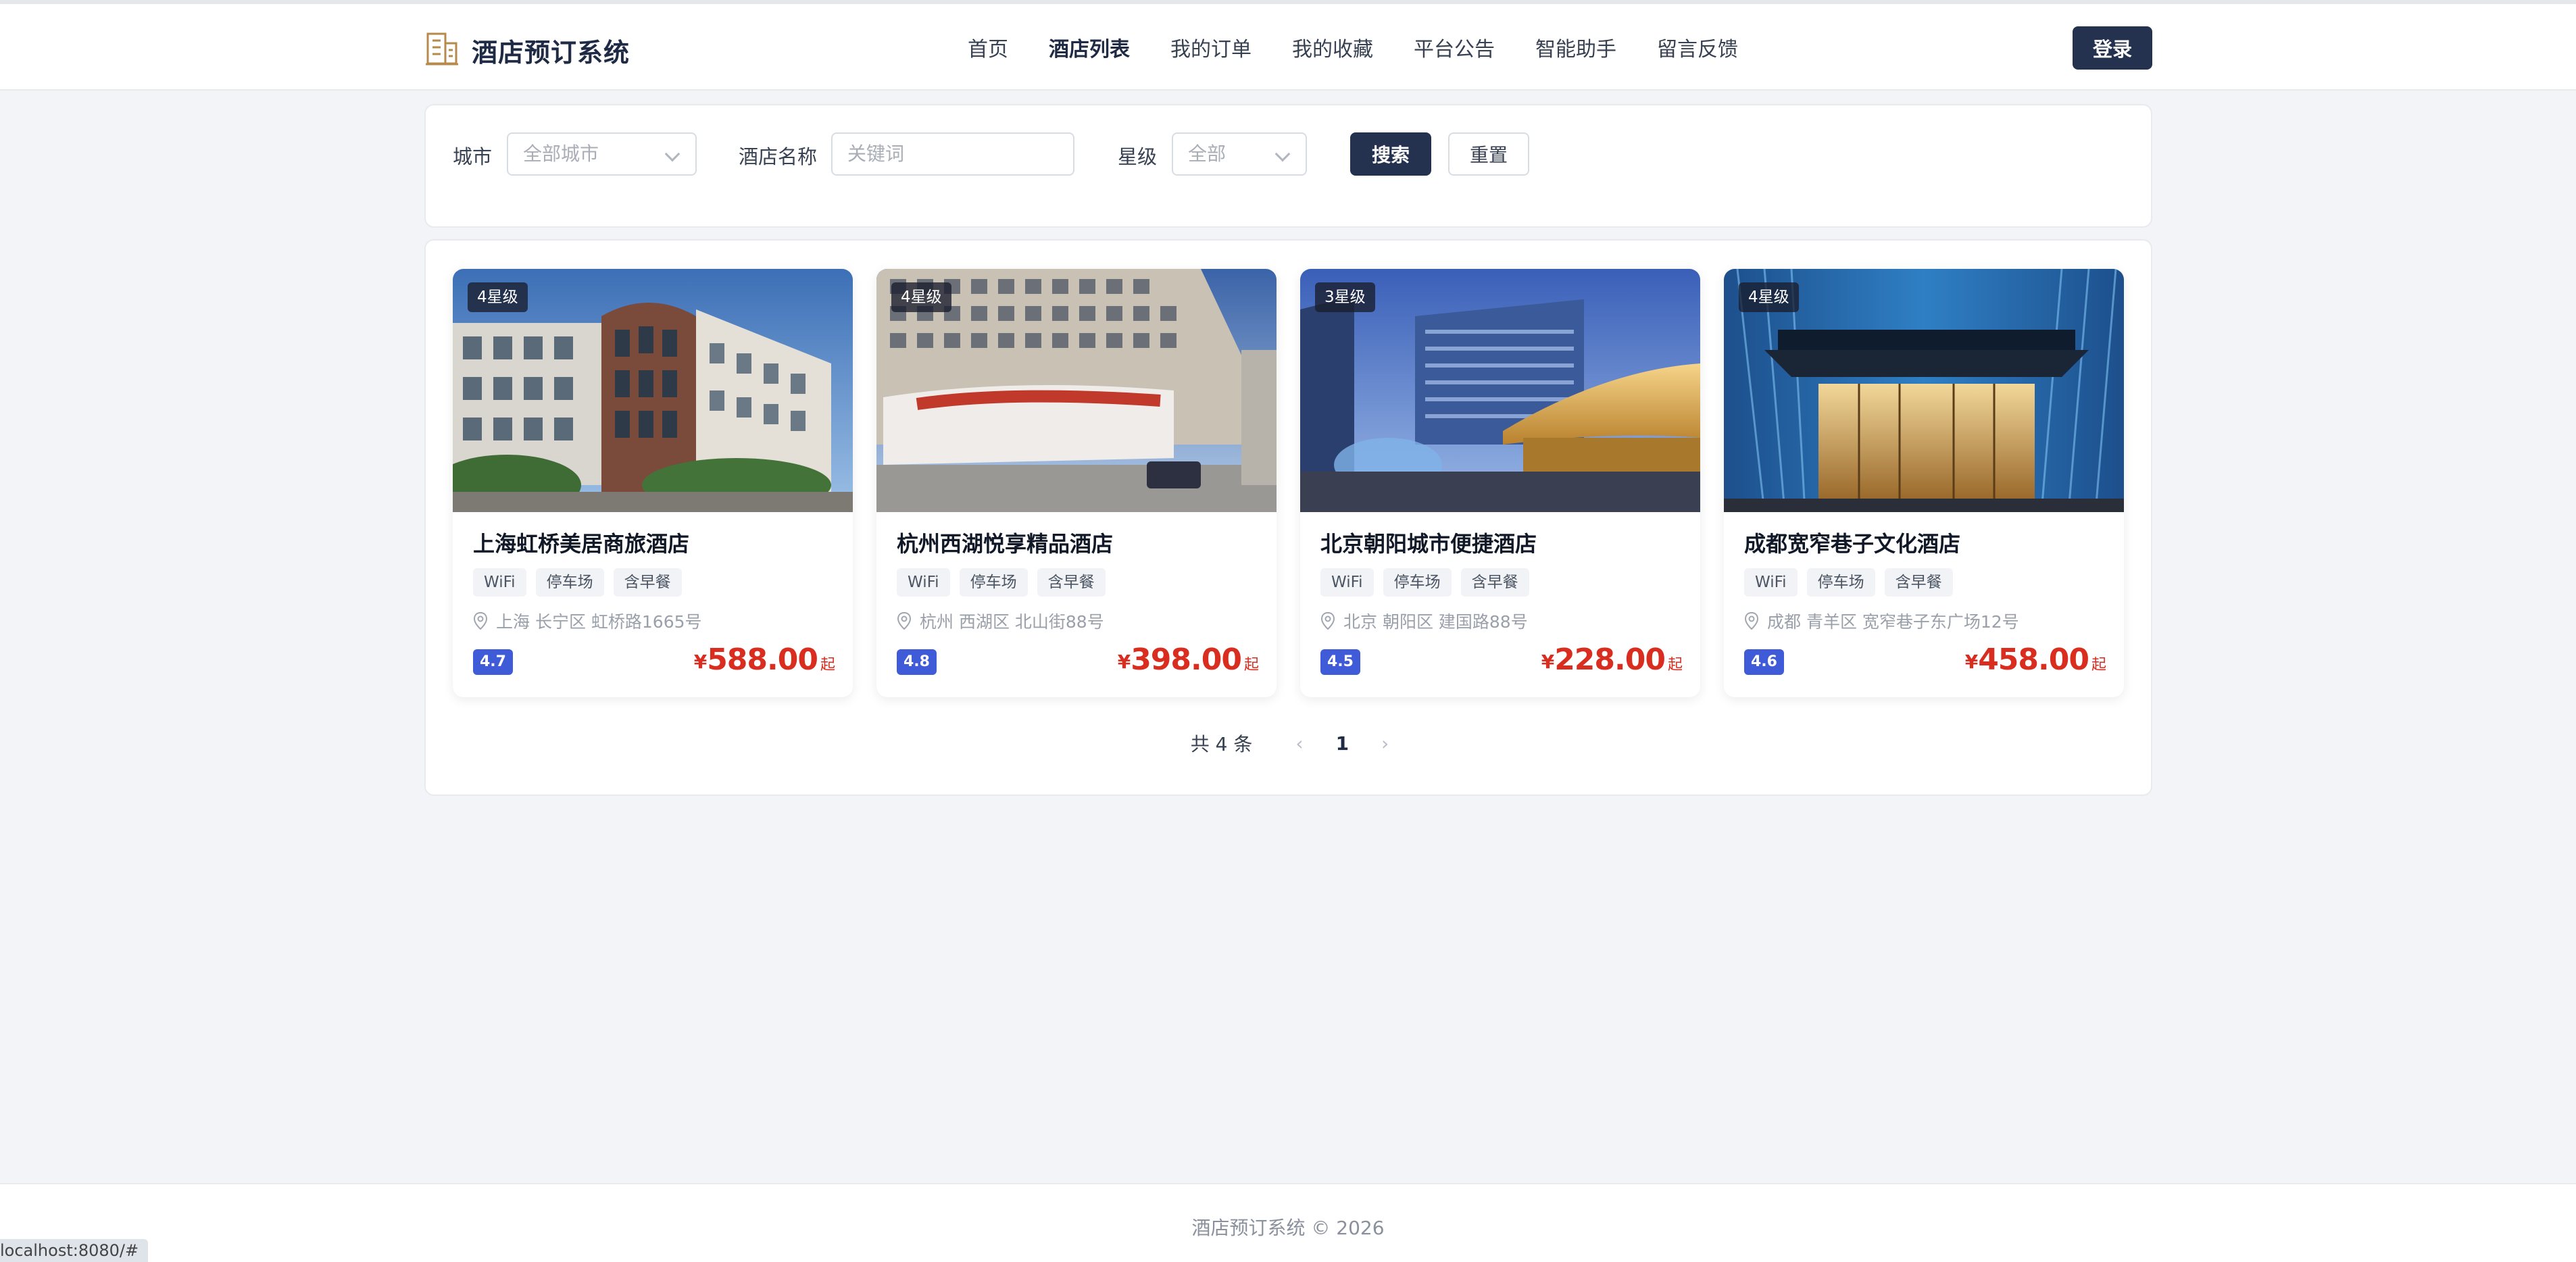  I want to click on hotel-address: 上海 长宁区 虹桥路1665号, so click(587, 621).